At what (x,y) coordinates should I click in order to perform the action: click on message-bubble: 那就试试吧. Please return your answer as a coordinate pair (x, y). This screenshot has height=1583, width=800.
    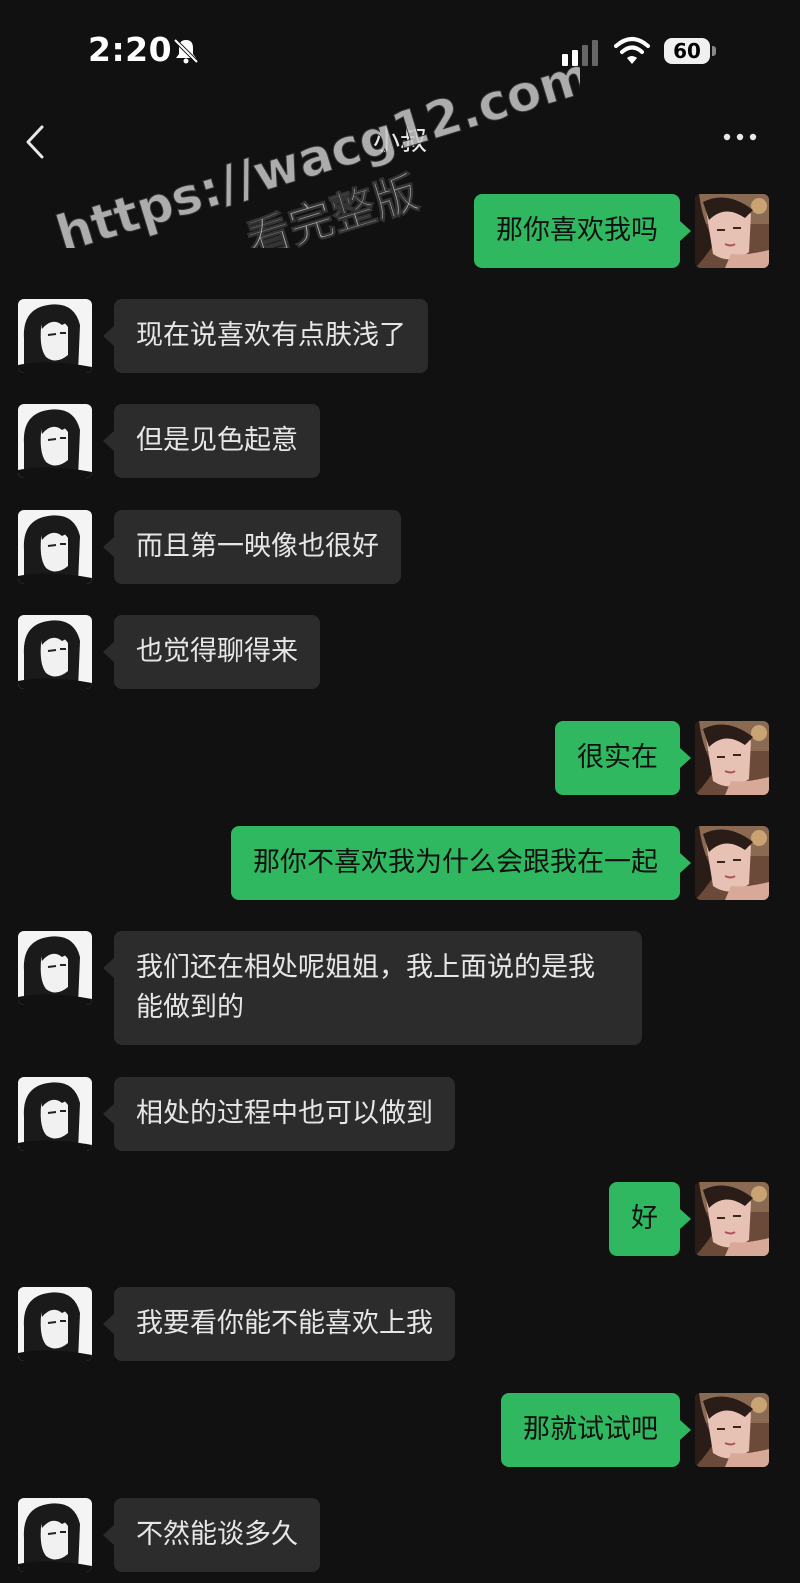
    Looking at the image, I should click on (596, 1430).